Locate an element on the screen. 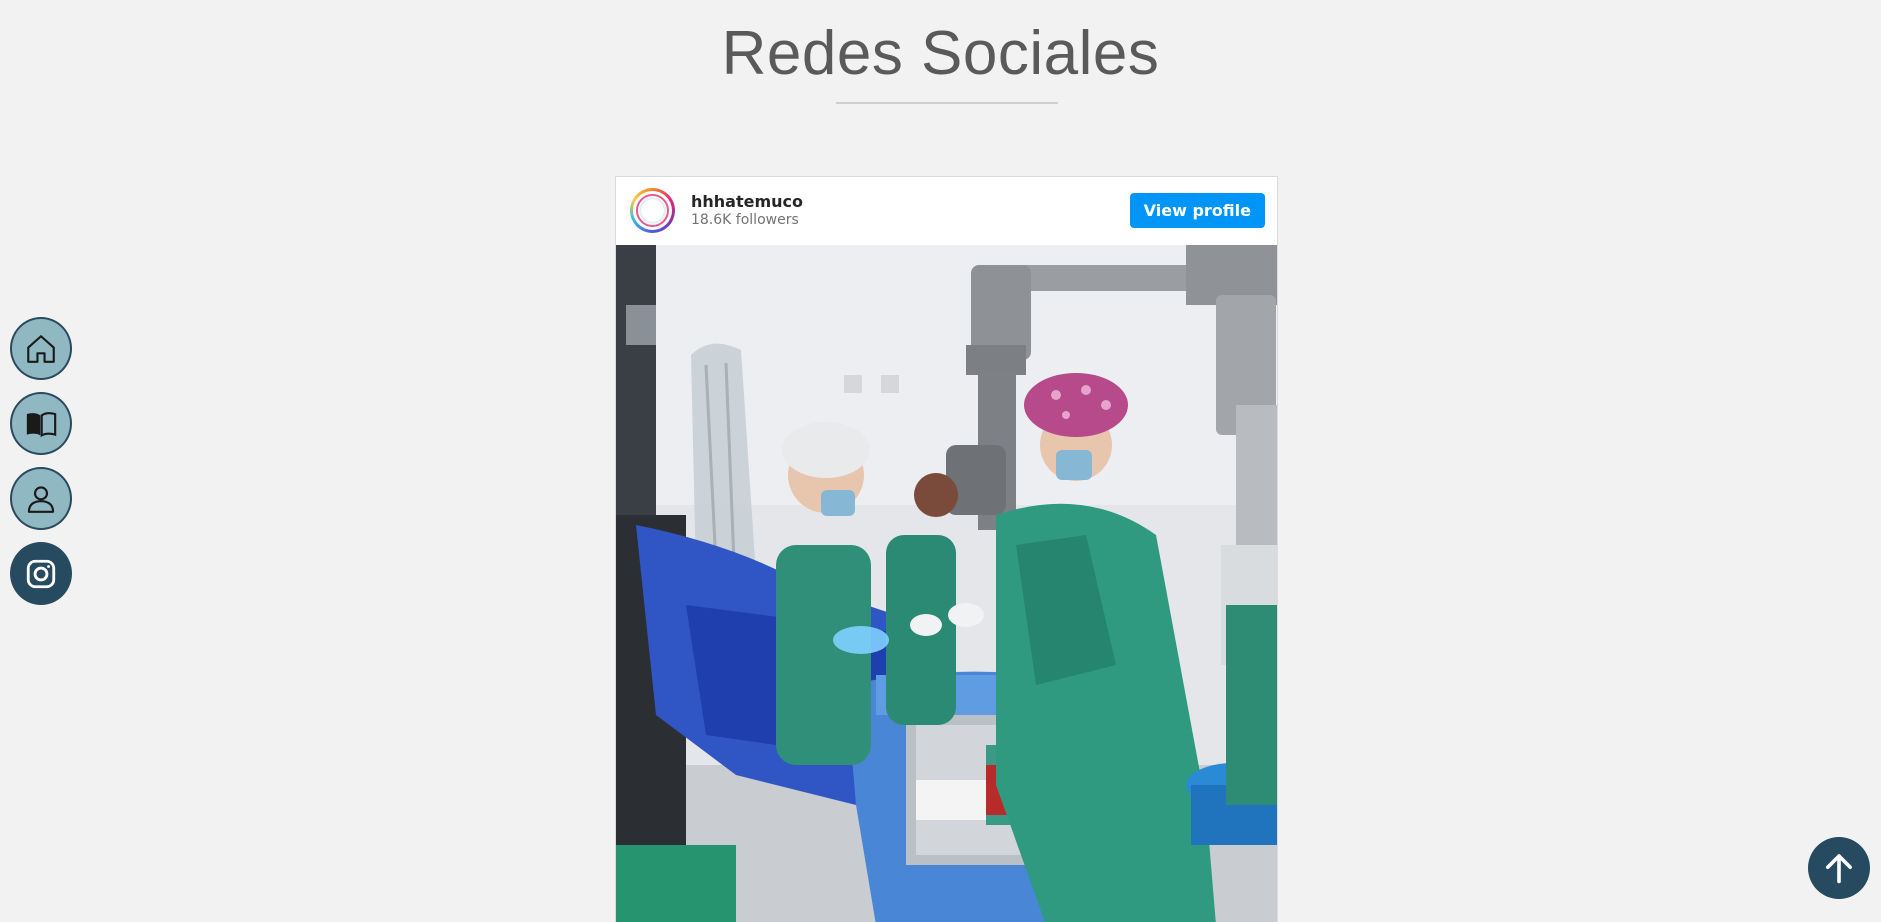  arrow-up-icon is located at coordinates (1839, 869).